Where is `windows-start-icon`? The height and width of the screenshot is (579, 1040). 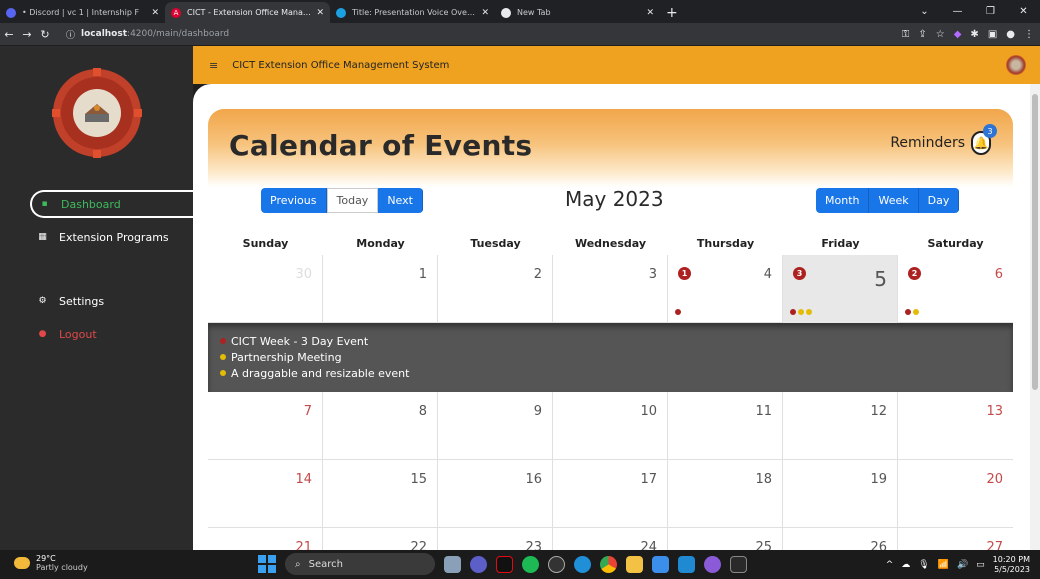 windows-start-icon is located at coordinates (267, 564).